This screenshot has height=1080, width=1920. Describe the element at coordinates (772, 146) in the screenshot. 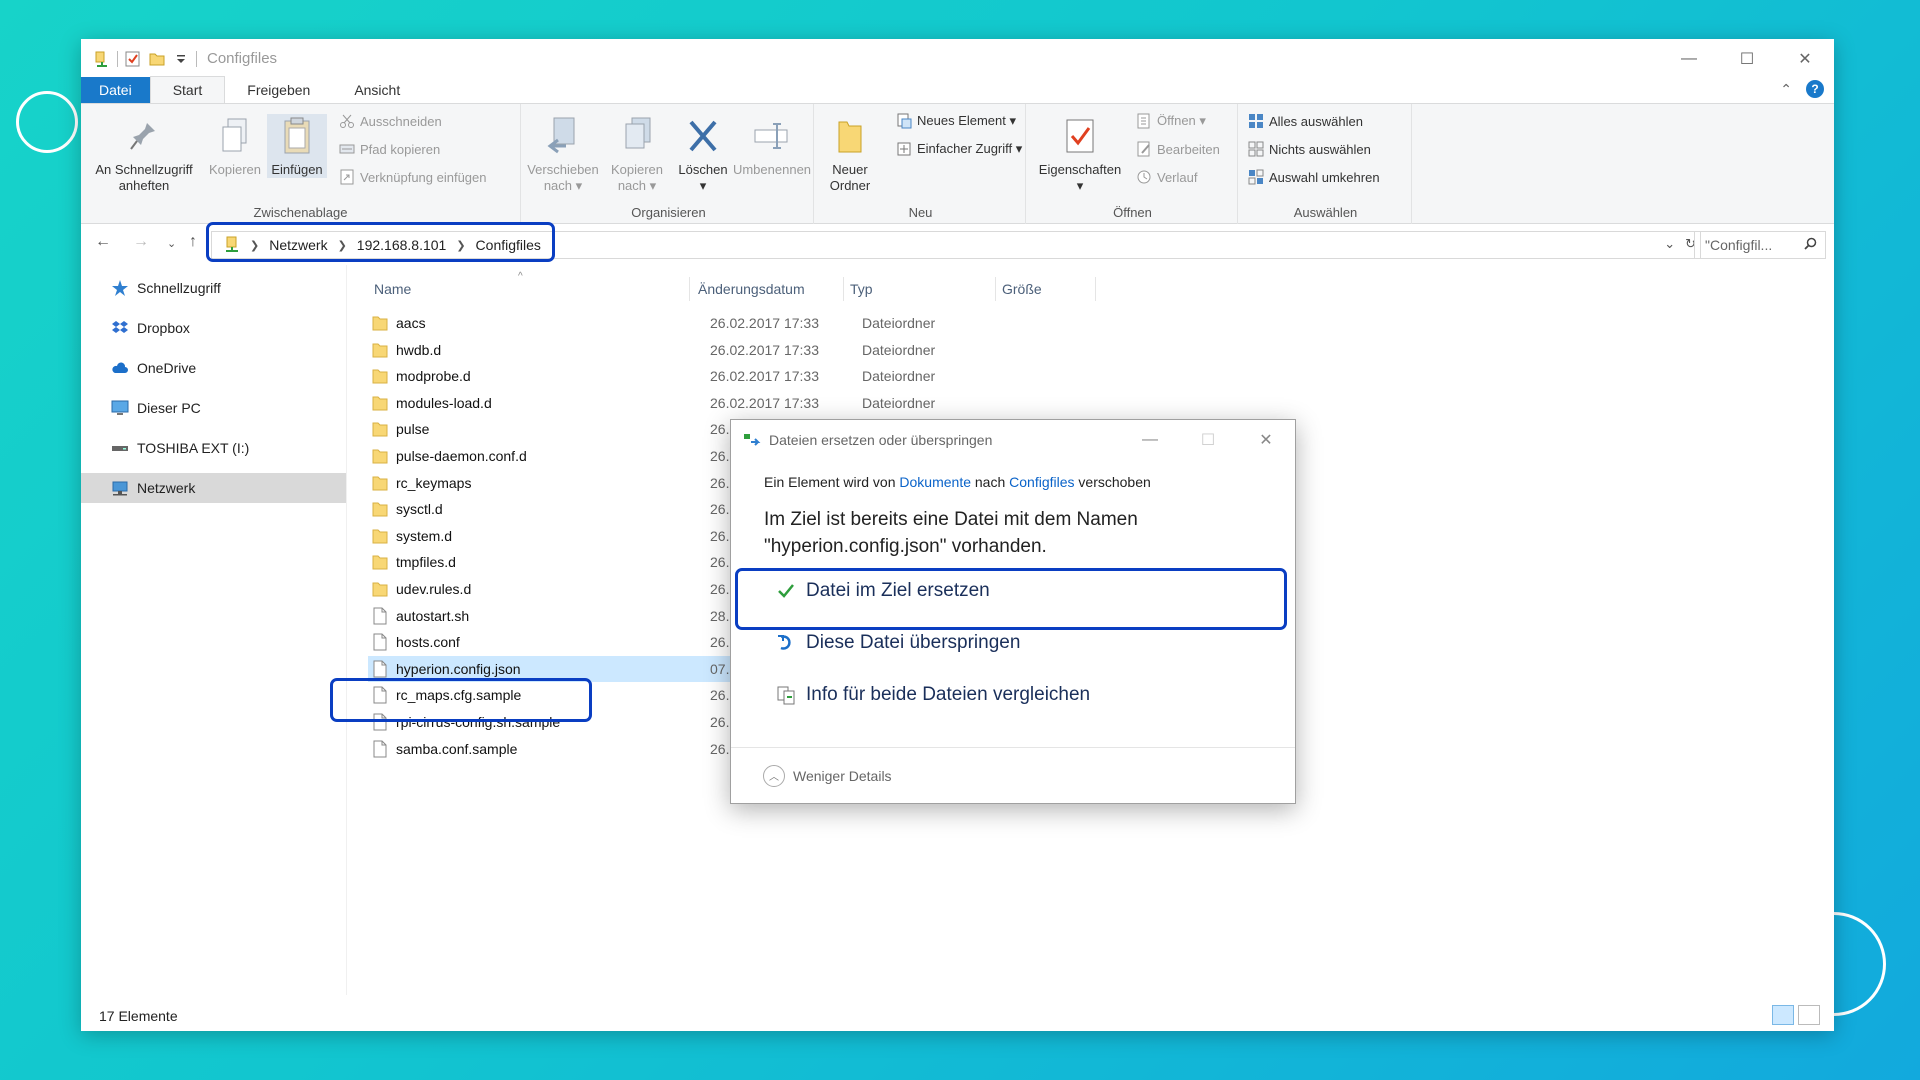

I see `rename-button: Umbenennen` at that location.